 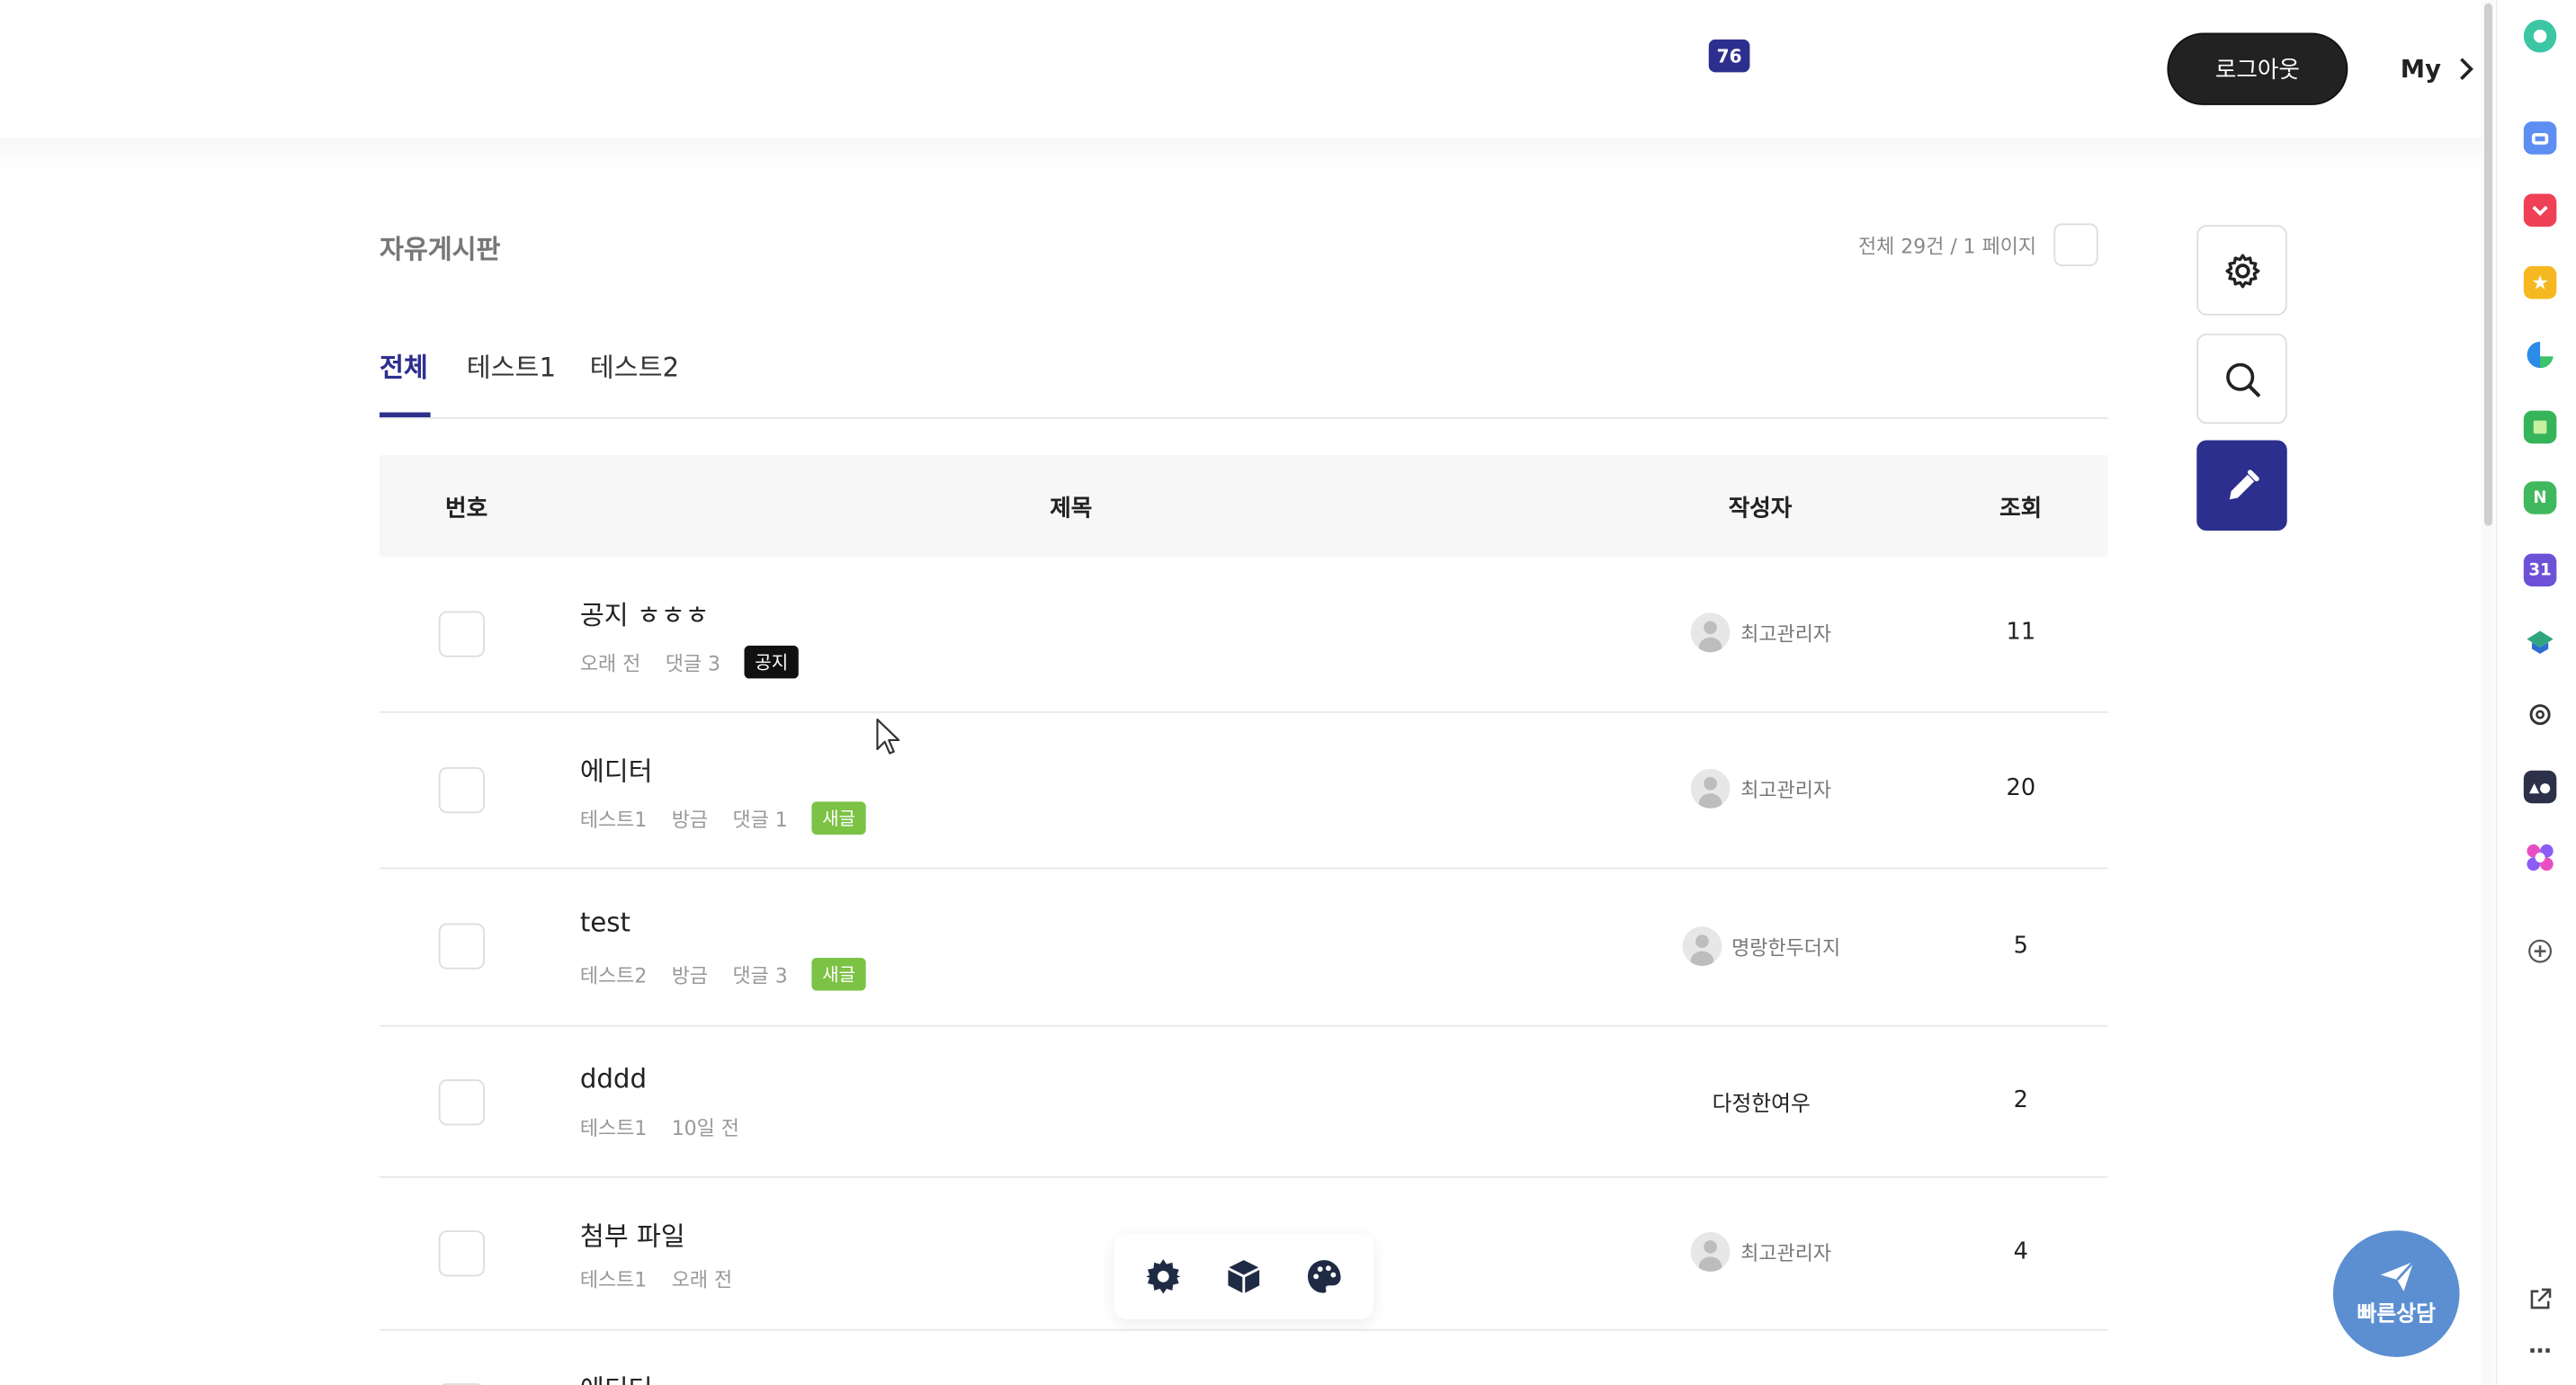 I want to click on post-meta: 오래 전 댓글 3 공지, so click(x=689, y=662).